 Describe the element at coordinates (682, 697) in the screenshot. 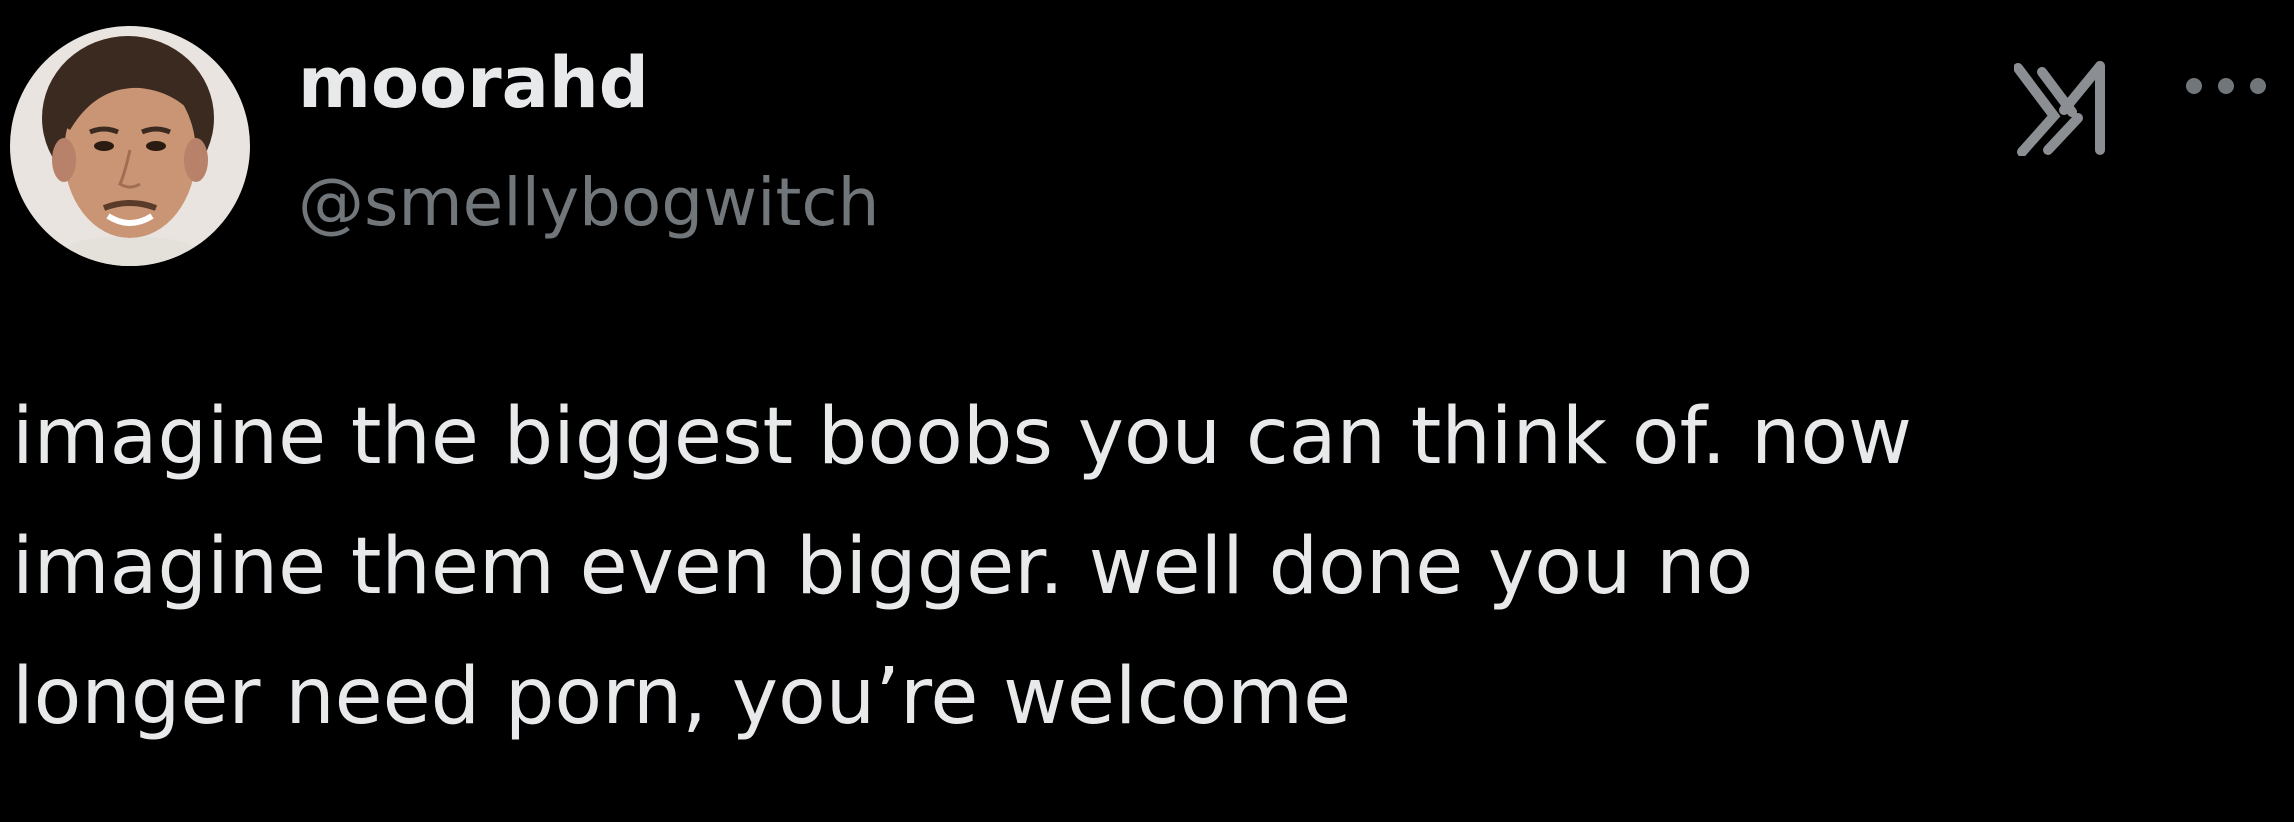

I see `tweet-text-line: longer need porn, you’re welcome` at that location.